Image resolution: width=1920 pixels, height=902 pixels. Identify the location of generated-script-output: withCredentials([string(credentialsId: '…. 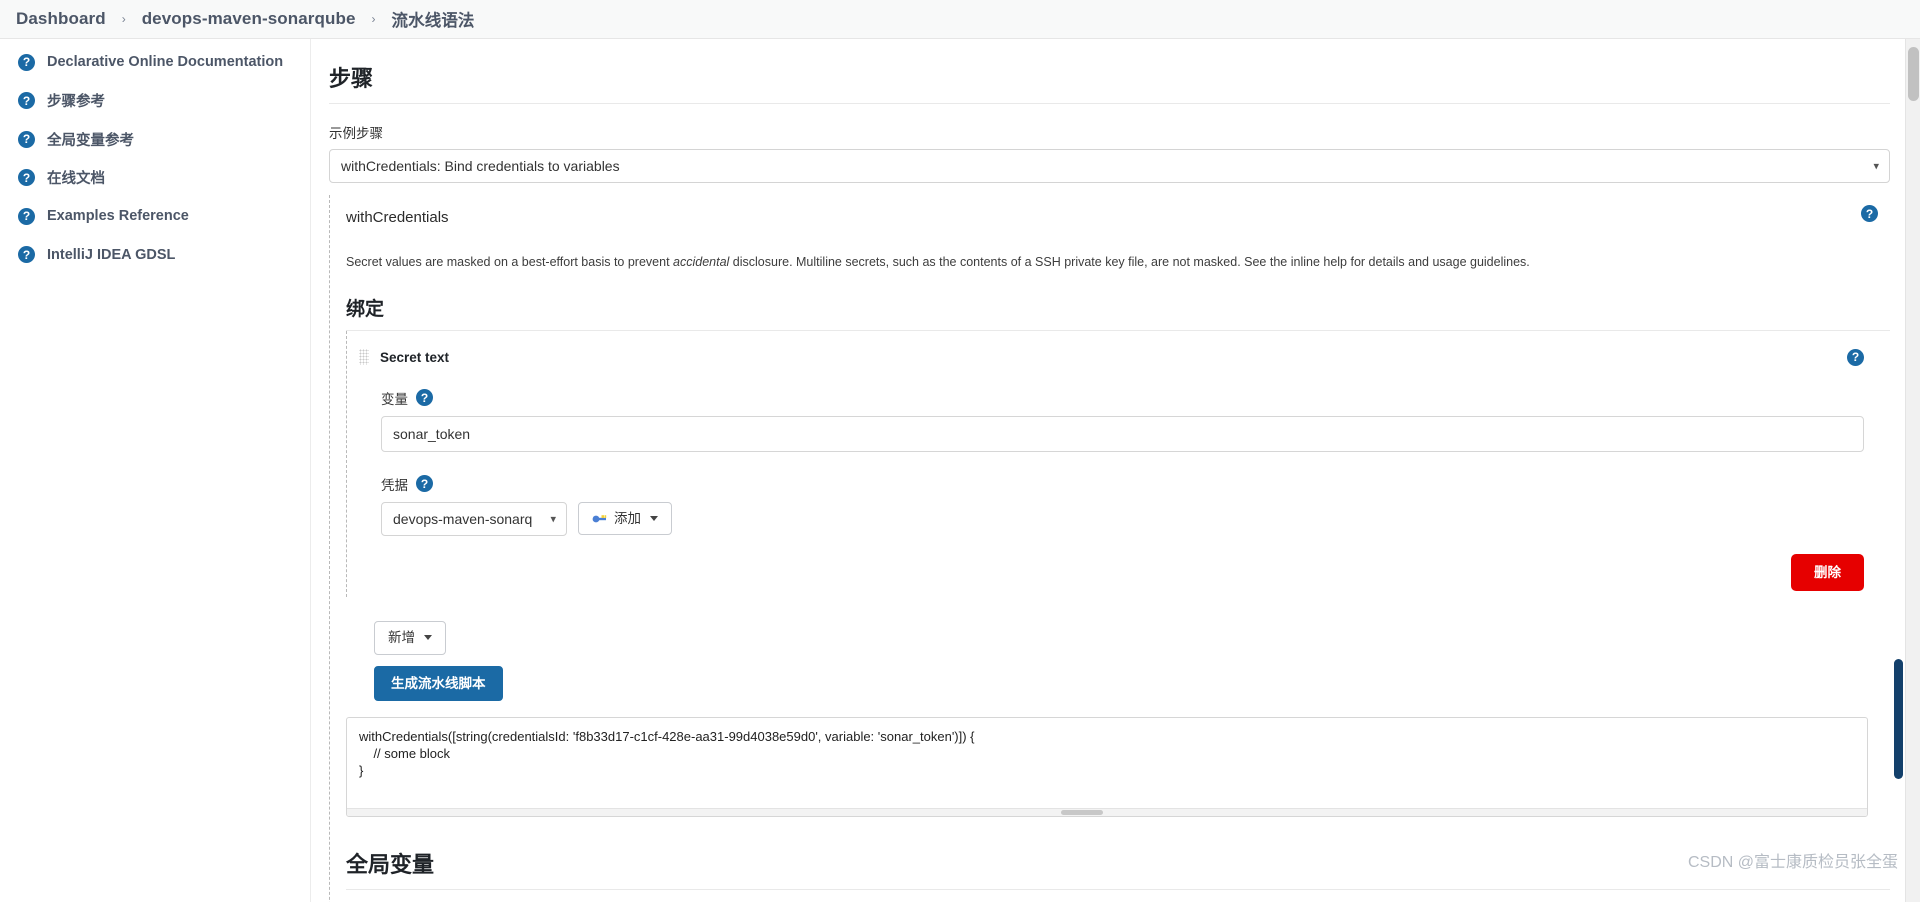
(1107, 767).